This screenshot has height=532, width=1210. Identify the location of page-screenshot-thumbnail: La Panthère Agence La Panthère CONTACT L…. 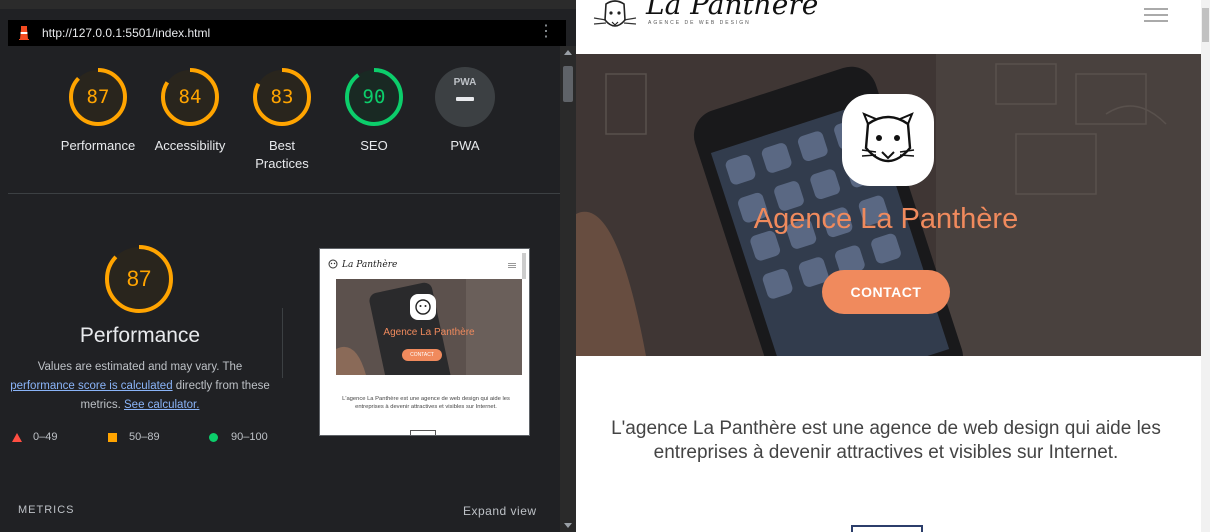
(424, 342).